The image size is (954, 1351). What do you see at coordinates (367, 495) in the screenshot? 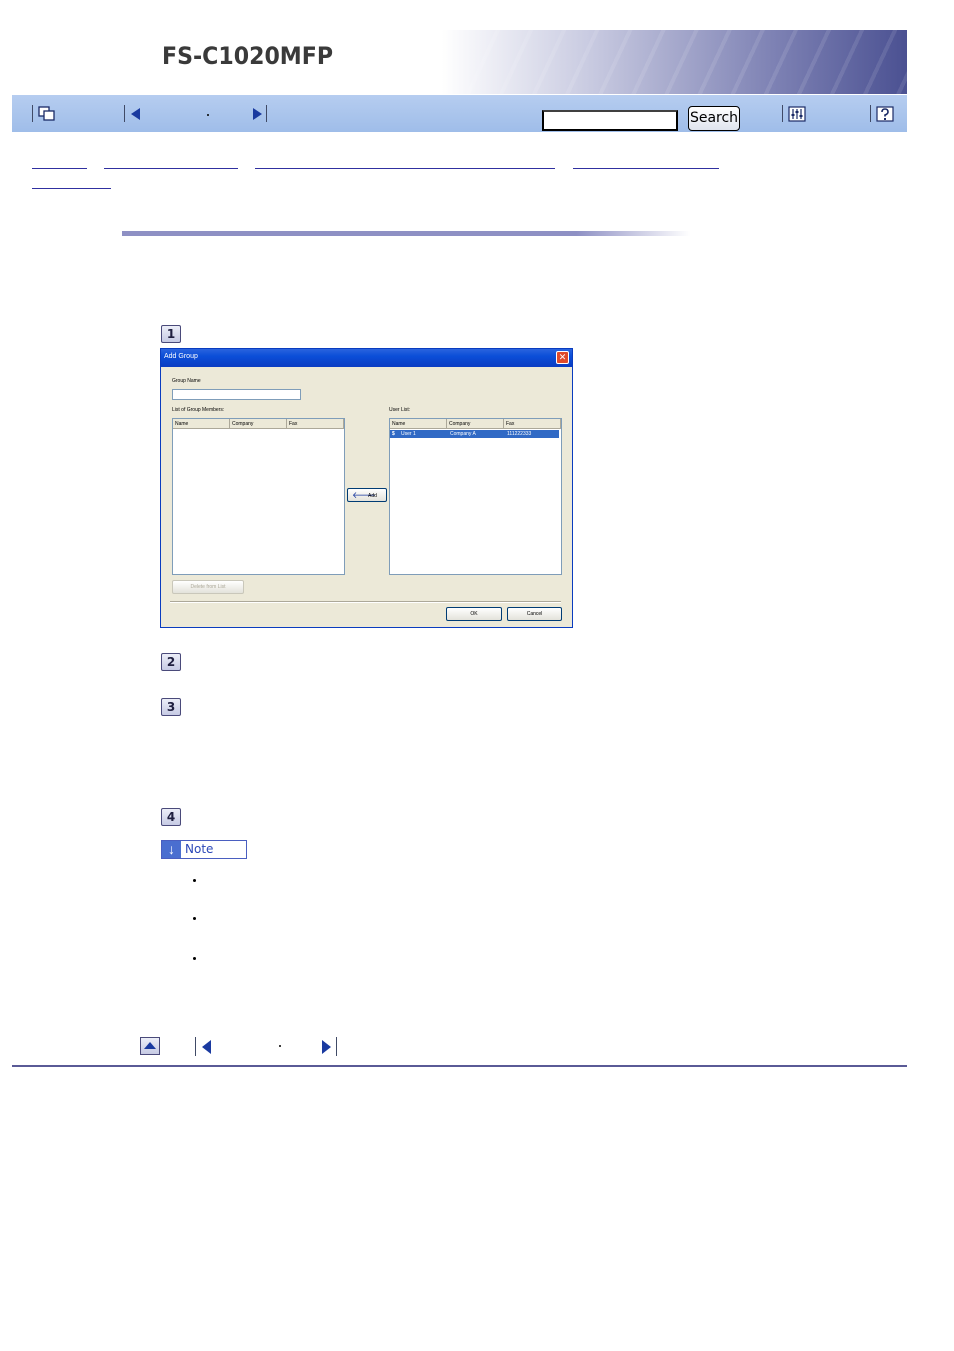
I see `add-button: 🡐 Add` at bounding box center [367, 495].